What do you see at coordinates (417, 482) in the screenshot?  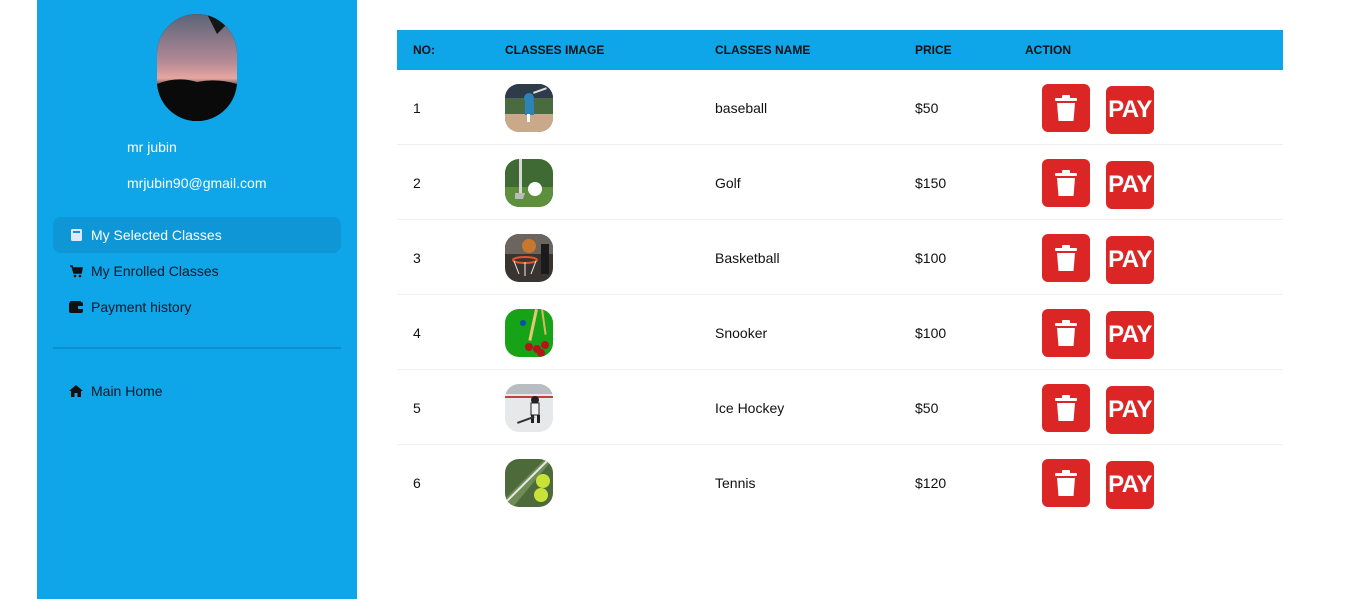 I see `row-number: 6` at bounding box center [417, 482].